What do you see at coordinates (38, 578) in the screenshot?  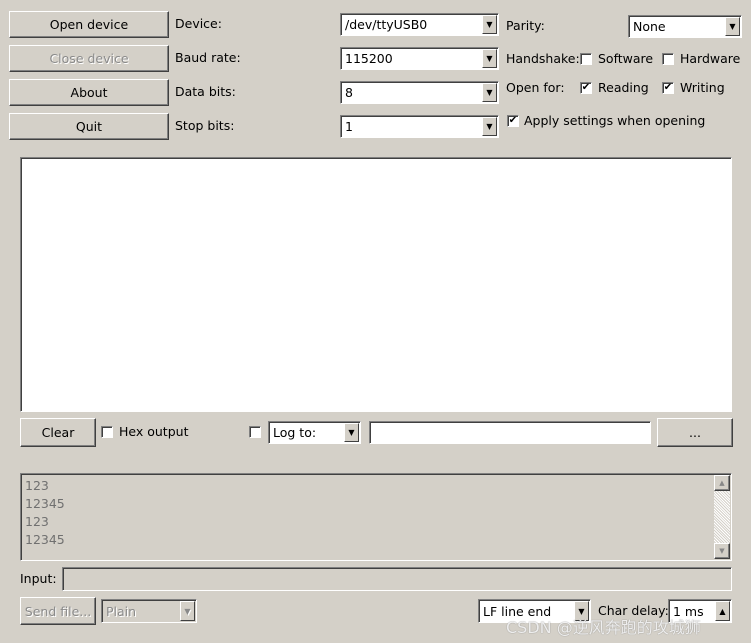 I see `input-label: Input:` at bounding box center [38, 578].